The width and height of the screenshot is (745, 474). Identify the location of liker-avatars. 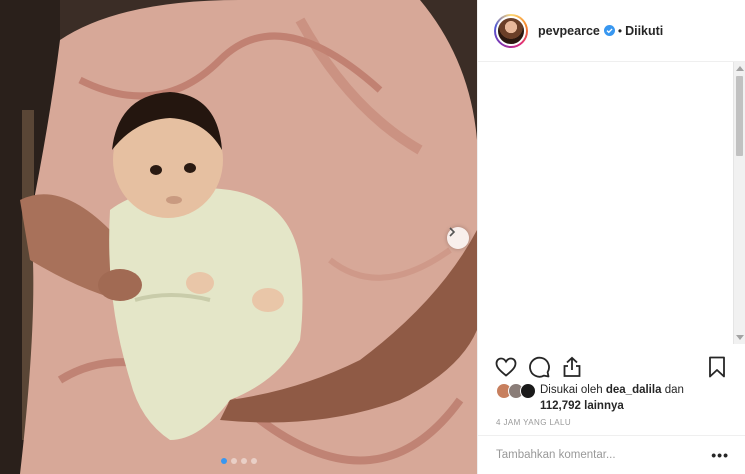
(518, 391).